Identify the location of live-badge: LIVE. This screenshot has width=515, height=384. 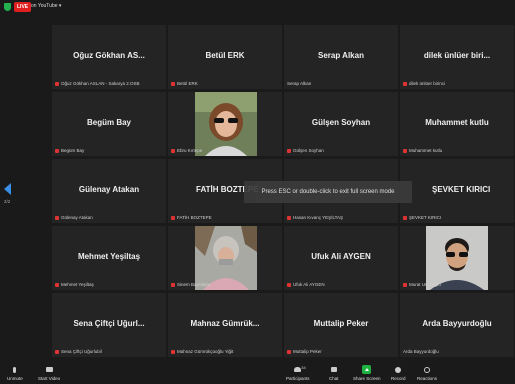
(23, 7).